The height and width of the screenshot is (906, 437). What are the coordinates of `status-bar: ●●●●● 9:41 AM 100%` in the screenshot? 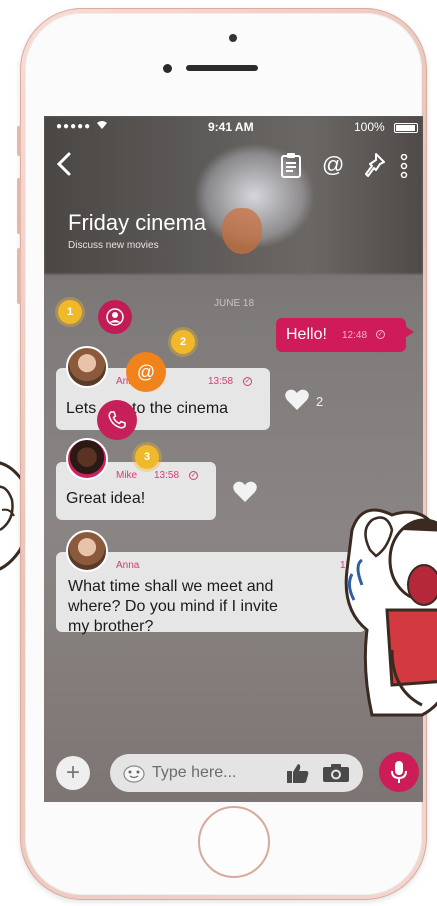 It's located at (233, 127).